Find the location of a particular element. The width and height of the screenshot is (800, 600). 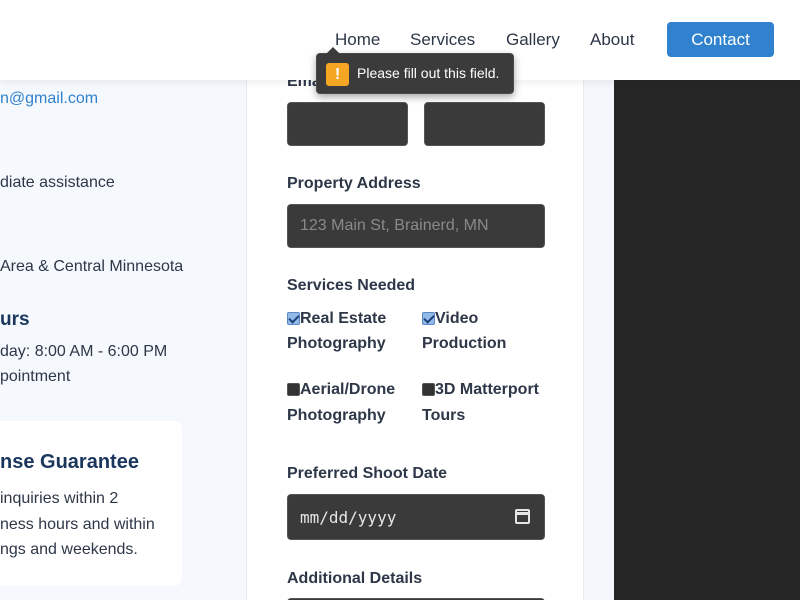

checkbox-label: 3D Matterport is located at coordinates (487, 389).